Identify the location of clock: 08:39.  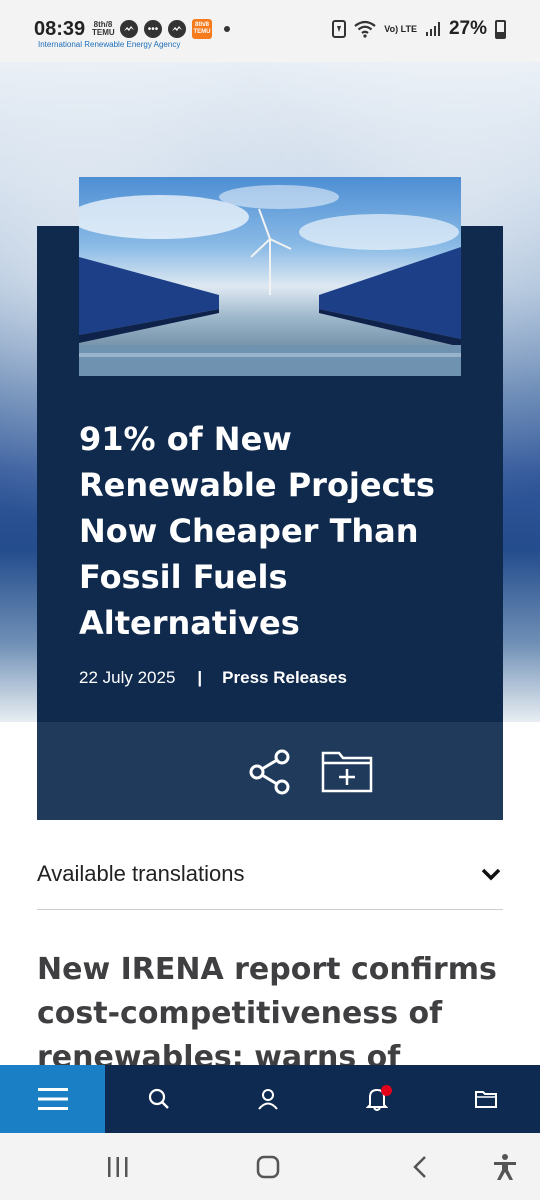
(60, 29).